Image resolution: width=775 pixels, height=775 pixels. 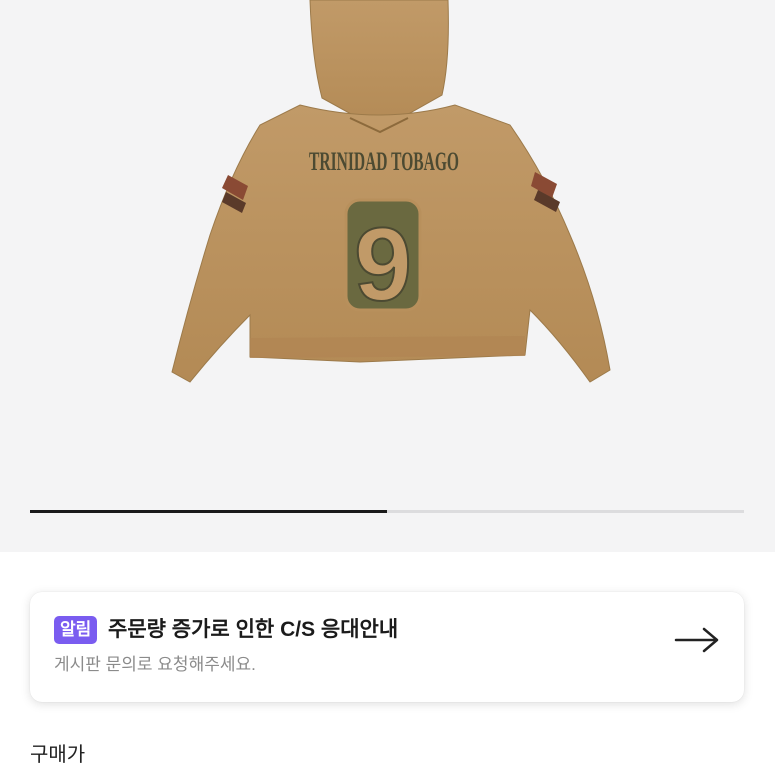 I want to click on cs-notice-card: 알림 주문량 증가로 인한 C/S 응대안내 게시판 문의로 요청해주세요., so click(x=387, y=647).